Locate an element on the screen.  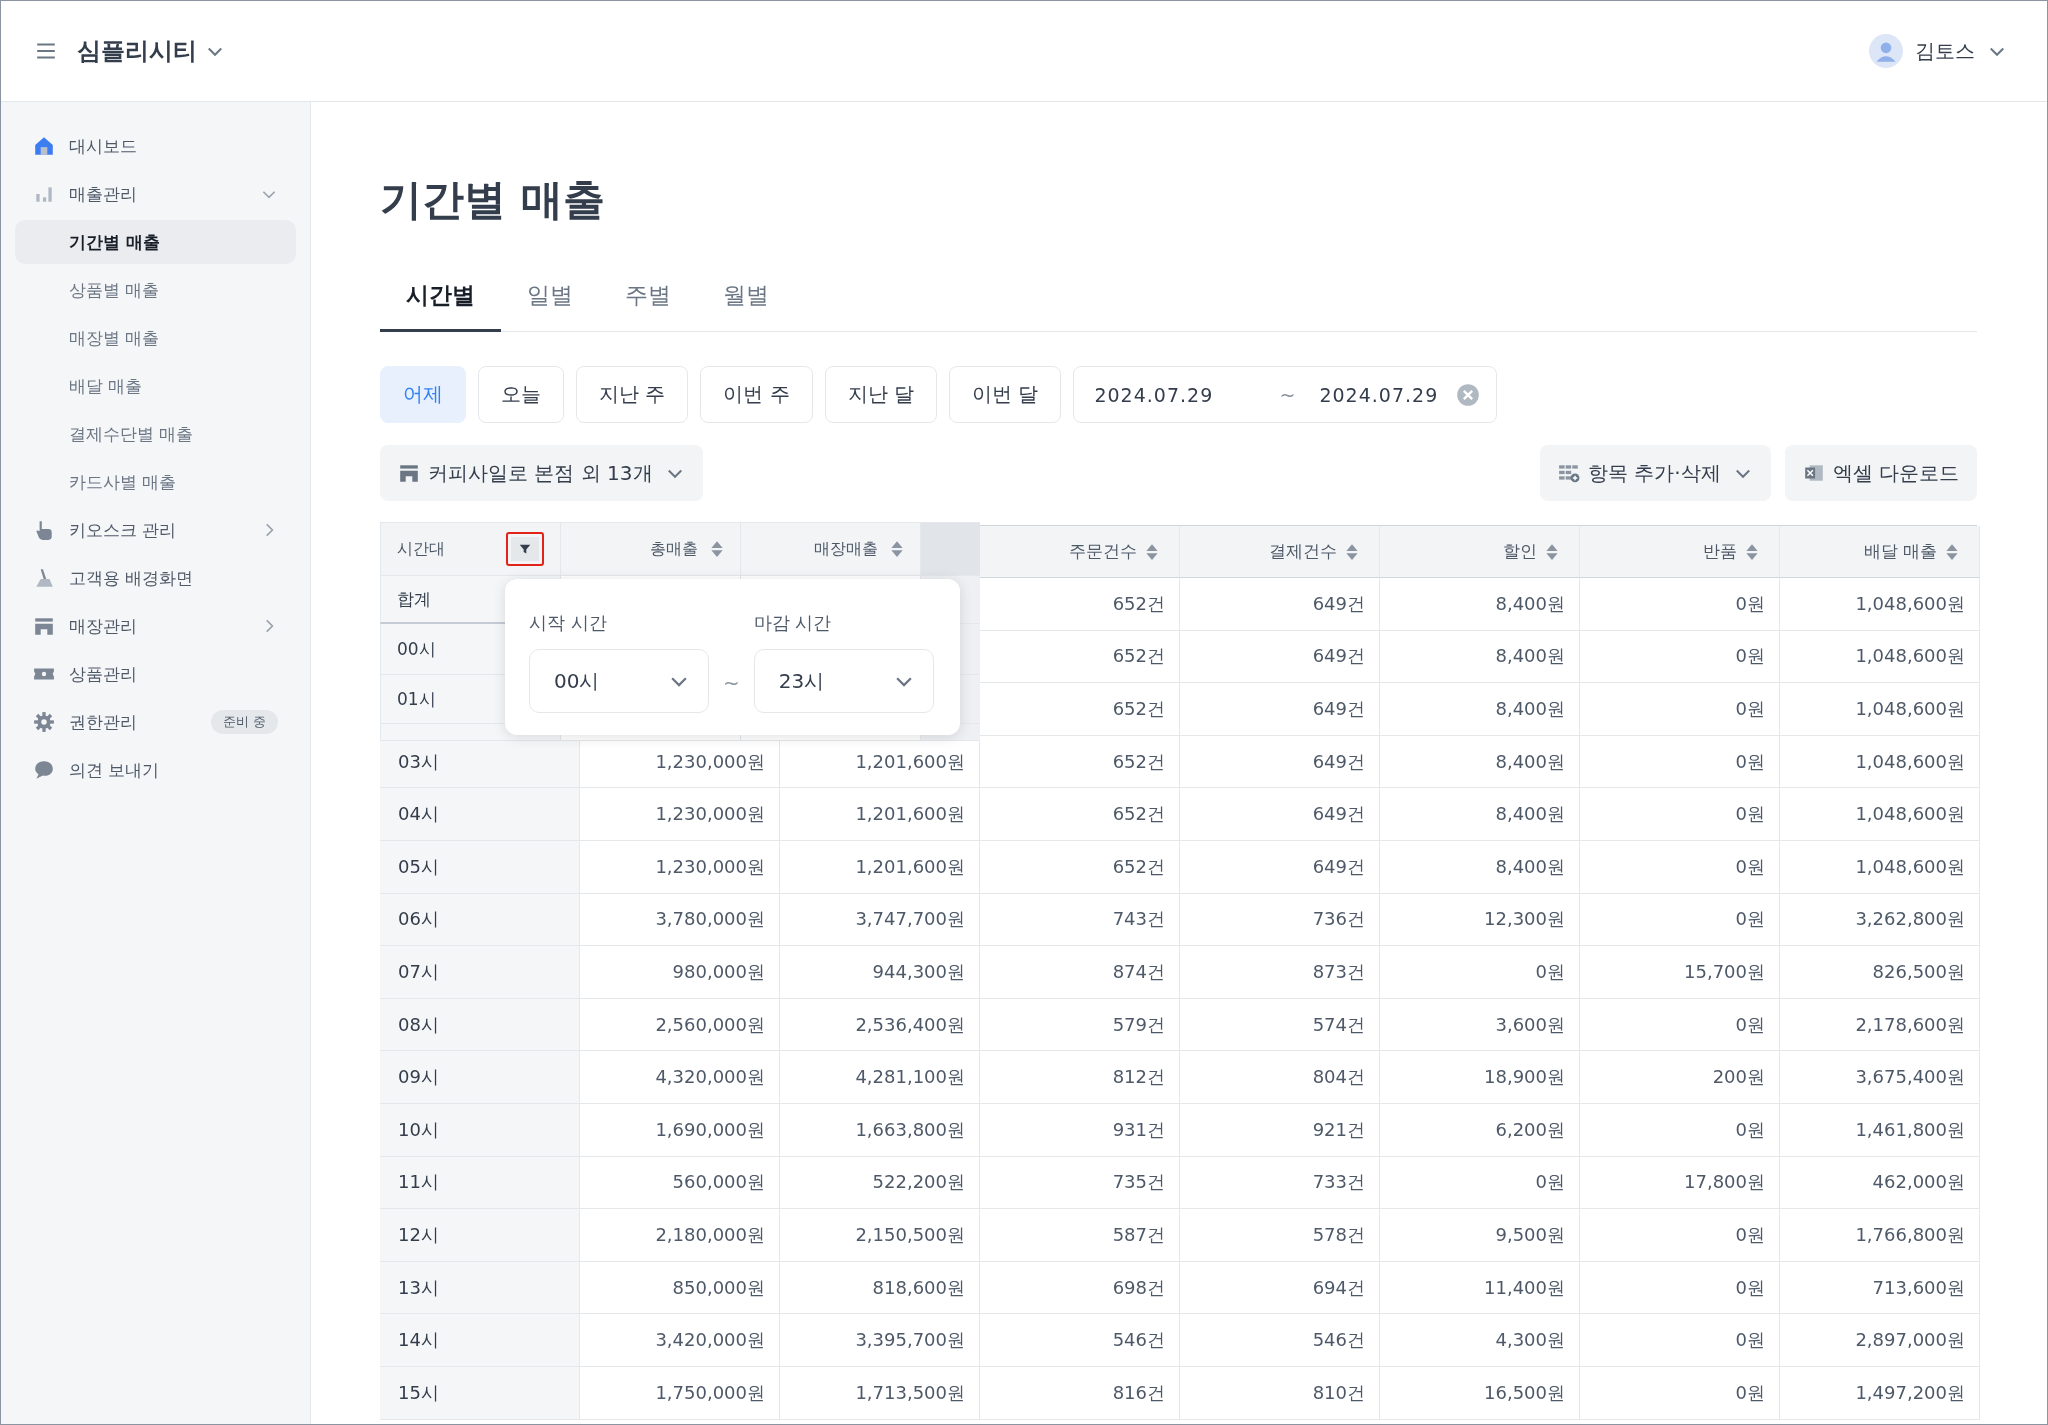
column-header: 배달 매출 is located at coordinates (1880, 552).